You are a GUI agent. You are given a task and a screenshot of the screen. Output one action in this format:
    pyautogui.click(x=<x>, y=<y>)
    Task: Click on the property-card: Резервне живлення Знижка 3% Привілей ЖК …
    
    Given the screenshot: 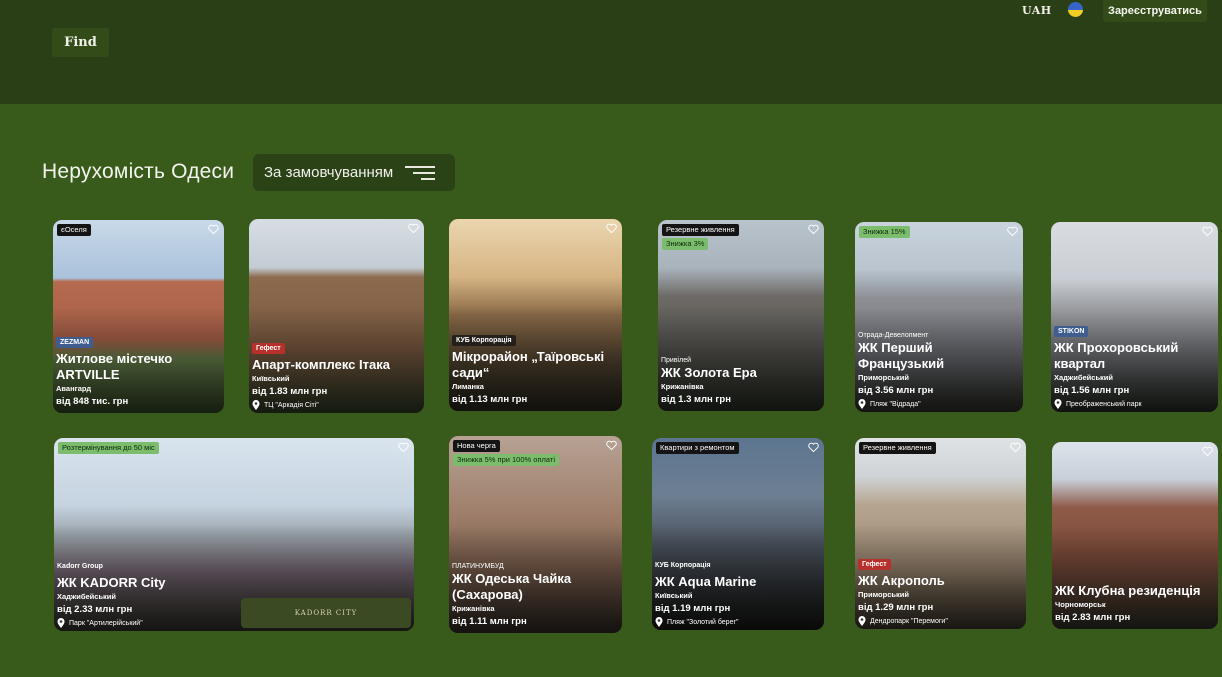 What is the action you would take?
    pyautogui.click(x=741, y=315)
    